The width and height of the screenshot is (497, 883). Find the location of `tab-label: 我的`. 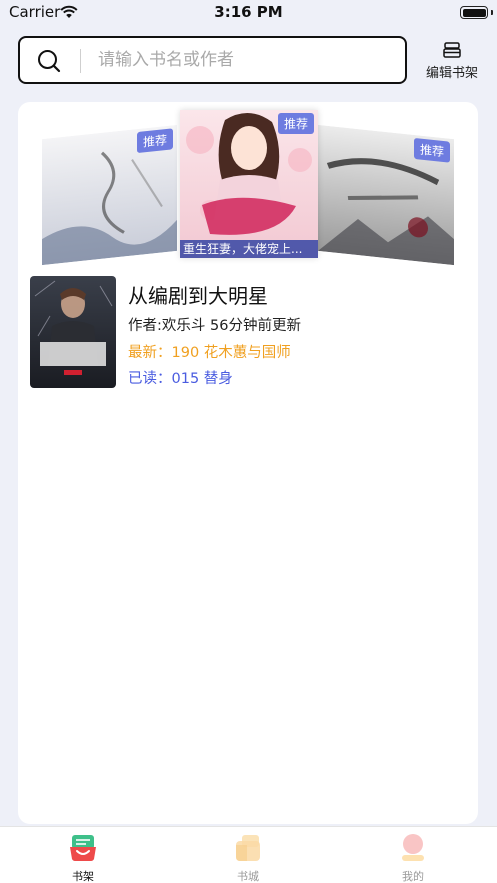

tab-label: 我的 is located at coordinates (413, 876).